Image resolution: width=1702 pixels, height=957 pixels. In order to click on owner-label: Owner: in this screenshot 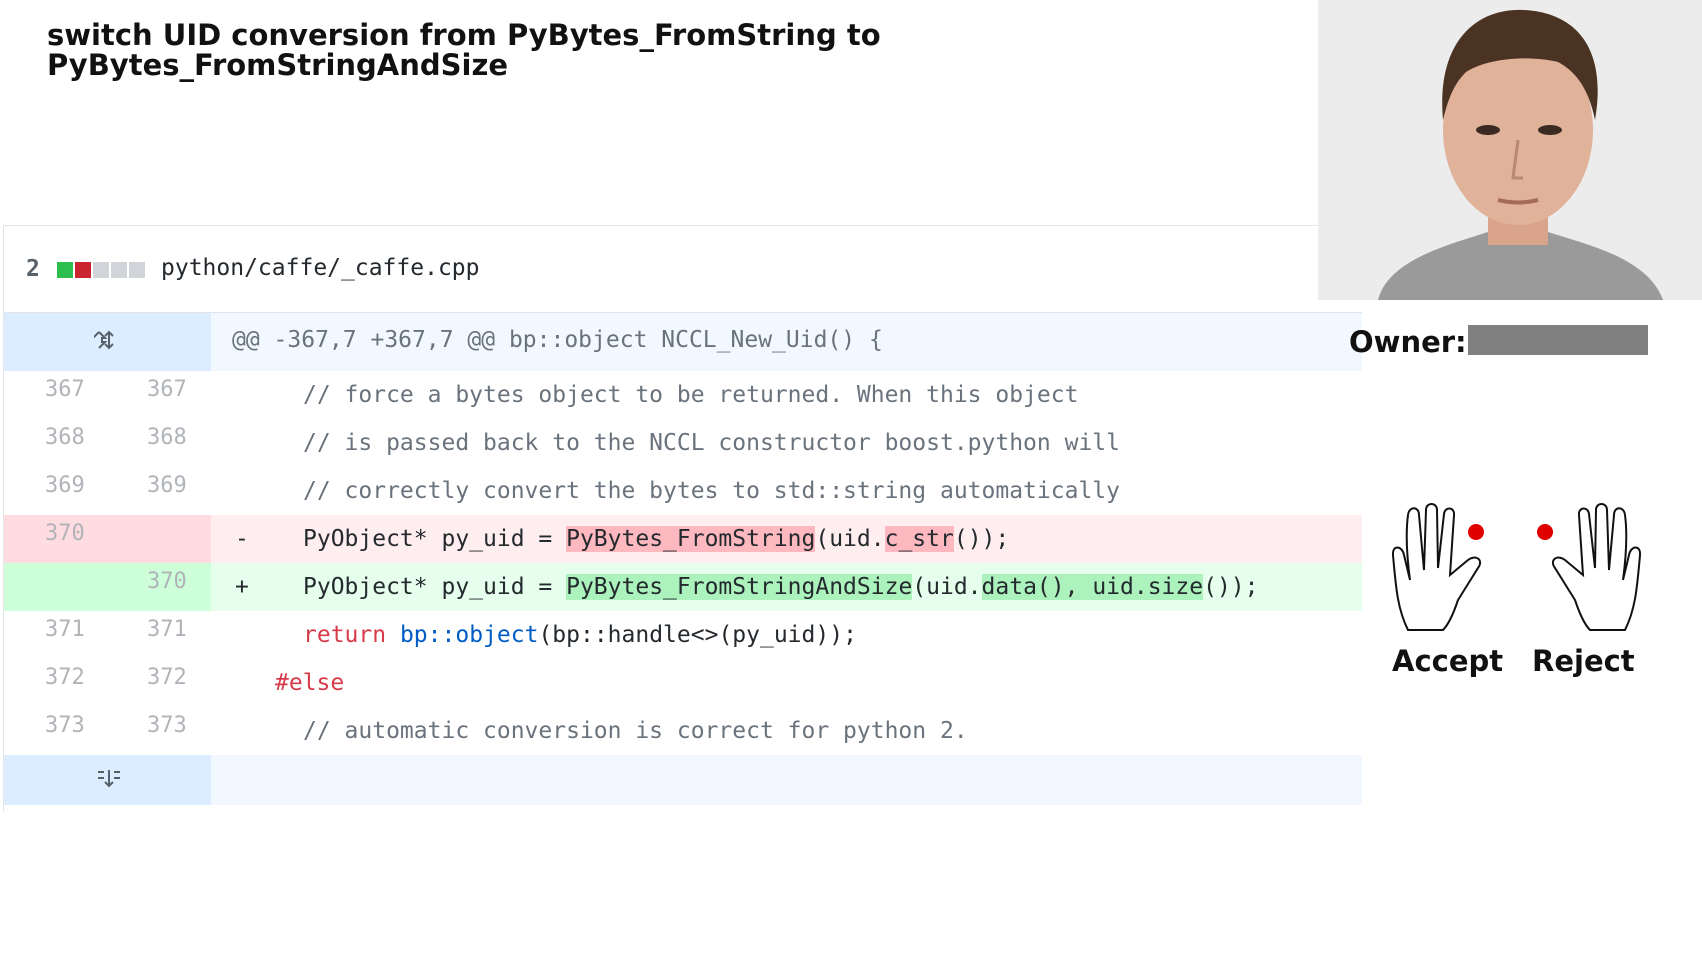, I will do `click(1408, 342)`.